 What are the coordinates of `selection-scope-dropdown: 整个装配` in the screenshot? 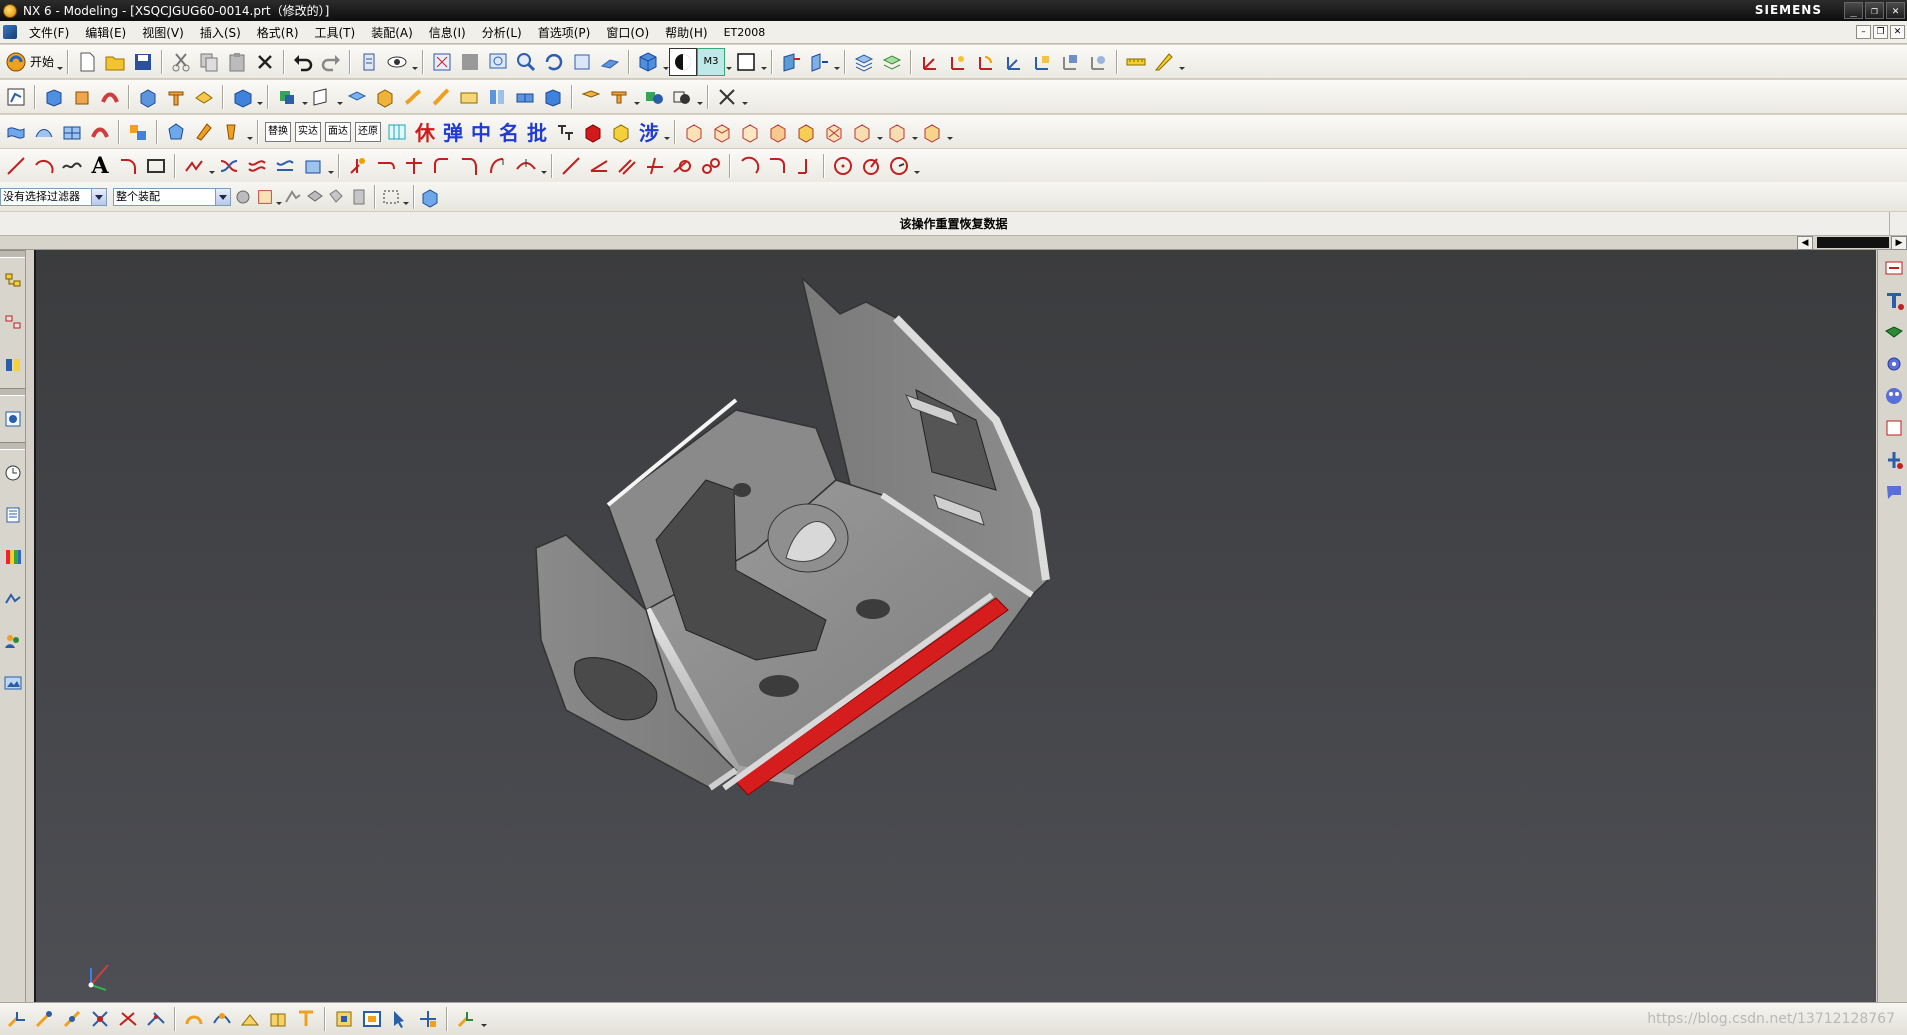 It's located at (172, 196).